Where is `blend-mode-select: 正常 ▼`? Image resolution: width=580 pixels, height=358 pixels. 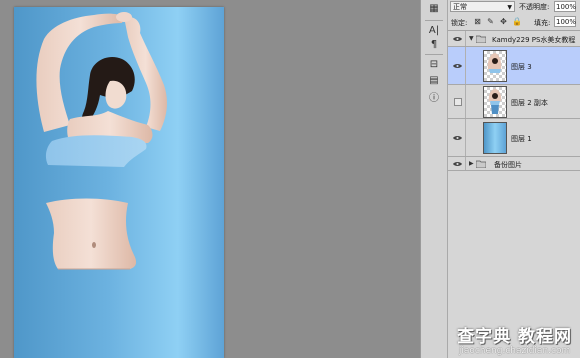 blend-mode-select: 正常 ▼ is located at coordinates (482, 6).